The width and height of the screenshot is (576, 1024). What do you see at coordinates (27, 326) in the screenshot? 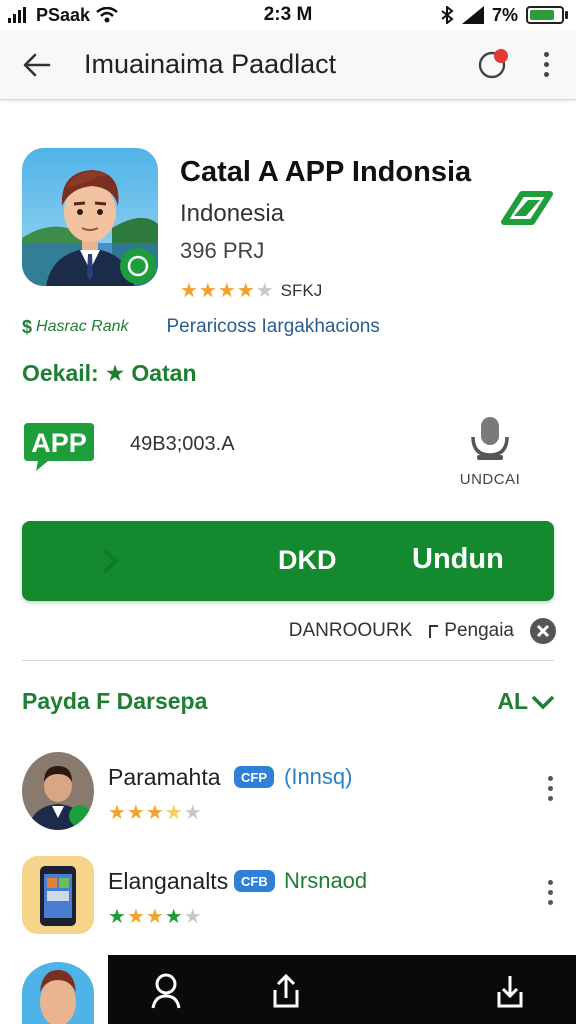
I see `dollar-icon: $` at bounding box center [27, 326].